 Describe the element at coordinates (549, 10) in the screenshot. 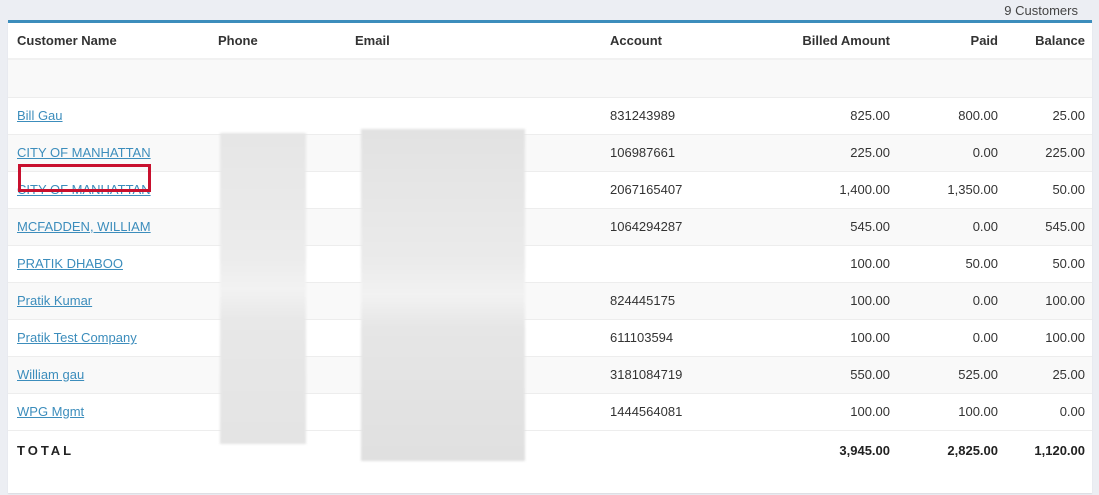

I see `customer-count-bar: 9 Customers` at that location.